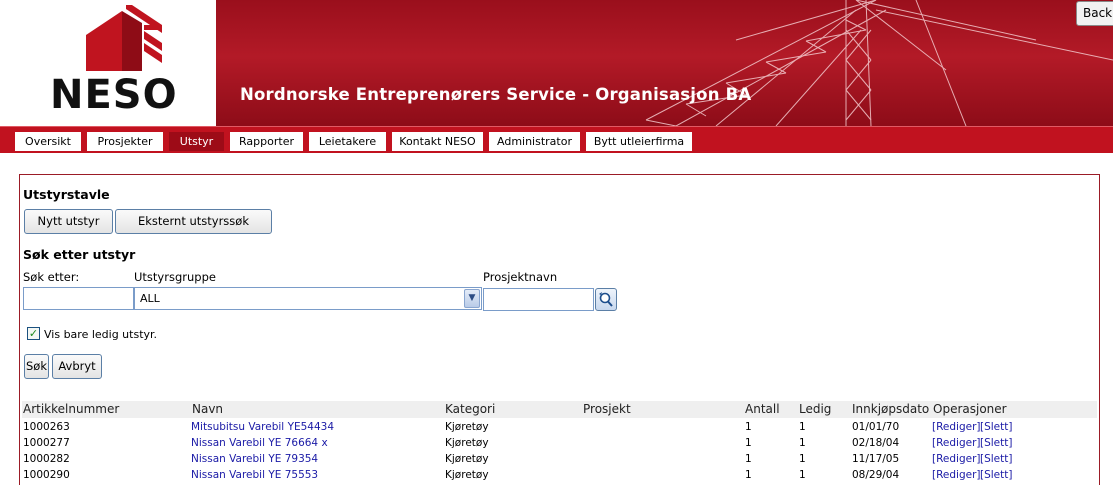 The width and height of the screenshot is (1113, 485). What do you see at coordinates (101, 334) in the screenshot?
I see `only-available-label: Vis bare ledig utstyr.` at bounding box center [101, 334].